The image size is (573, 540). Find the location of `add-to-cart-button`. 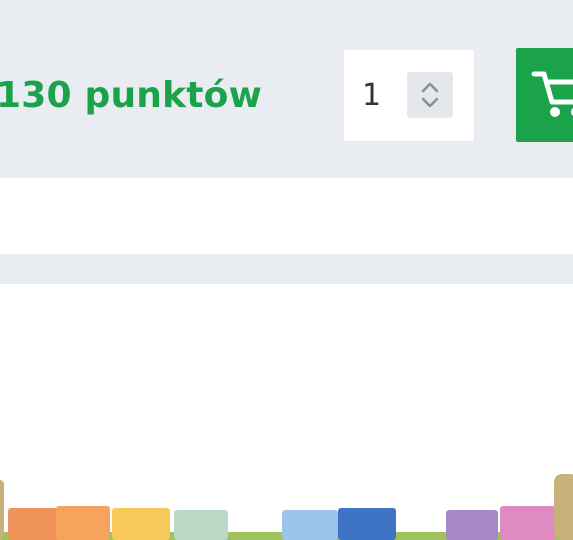

add-to-cart-button is located at coordinates (544, 95).